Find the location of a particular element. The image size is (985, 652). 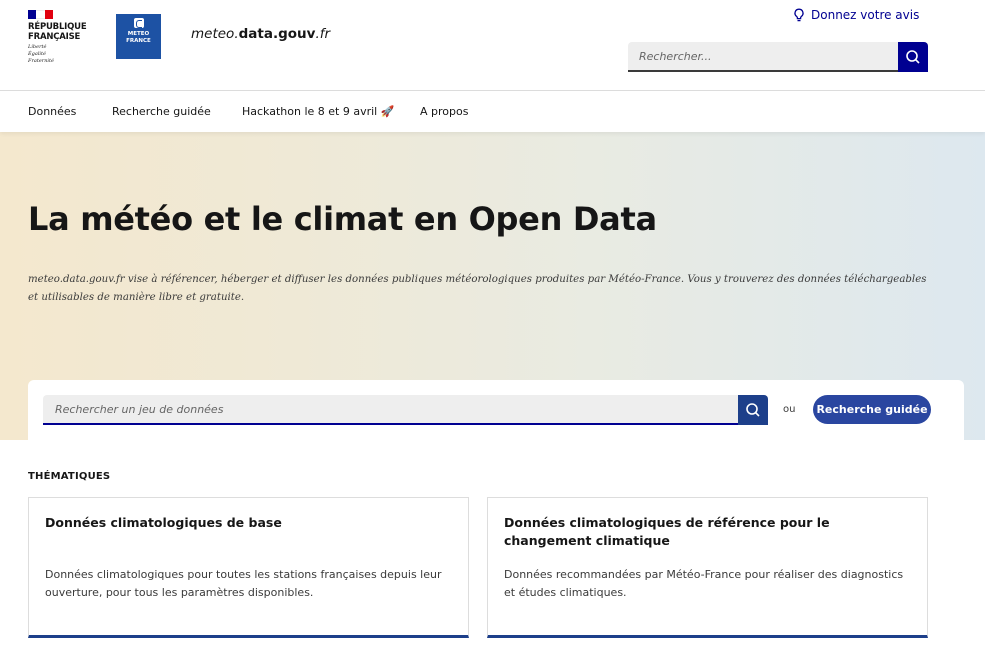

republic-name: RÉPUBLIQUE FRANÇAISE is located at coordinates (63, 32).